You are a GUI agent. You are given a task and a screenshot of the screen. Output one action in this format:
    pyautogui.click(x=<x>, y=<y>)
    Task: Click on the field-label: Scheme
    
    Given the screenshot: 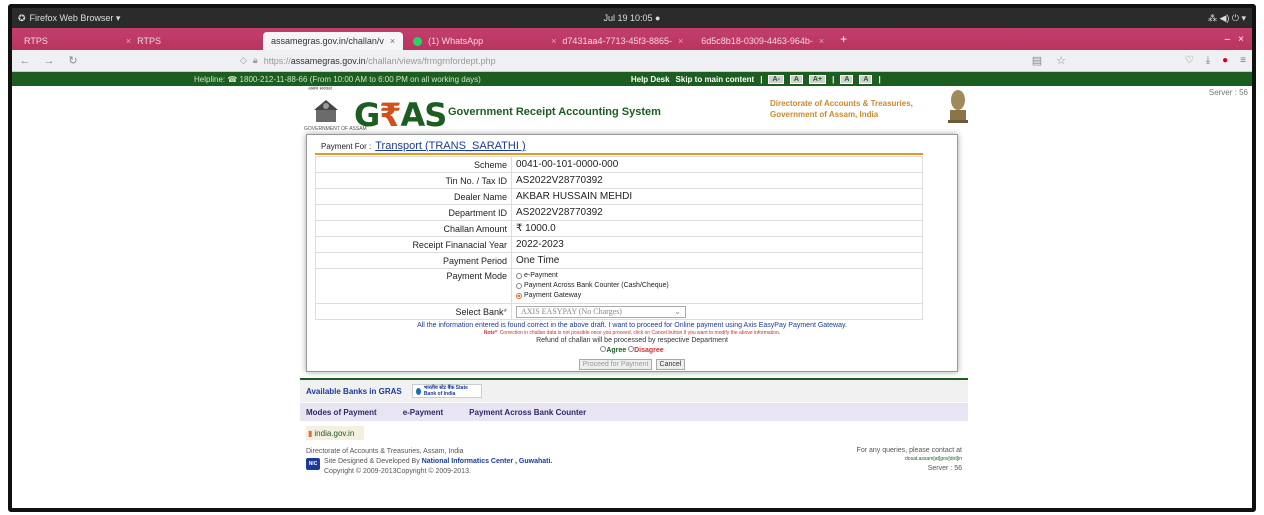 What is the action you would take?
    pyautogui.click(x=413, y=164)
    